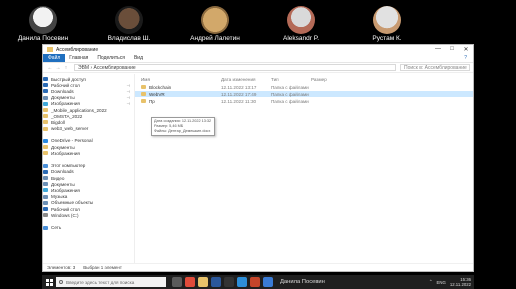  What do you see at coordinates (152, 101) in the screenshot?
I see `file-name: Пр` at bounding box center [152, 101].